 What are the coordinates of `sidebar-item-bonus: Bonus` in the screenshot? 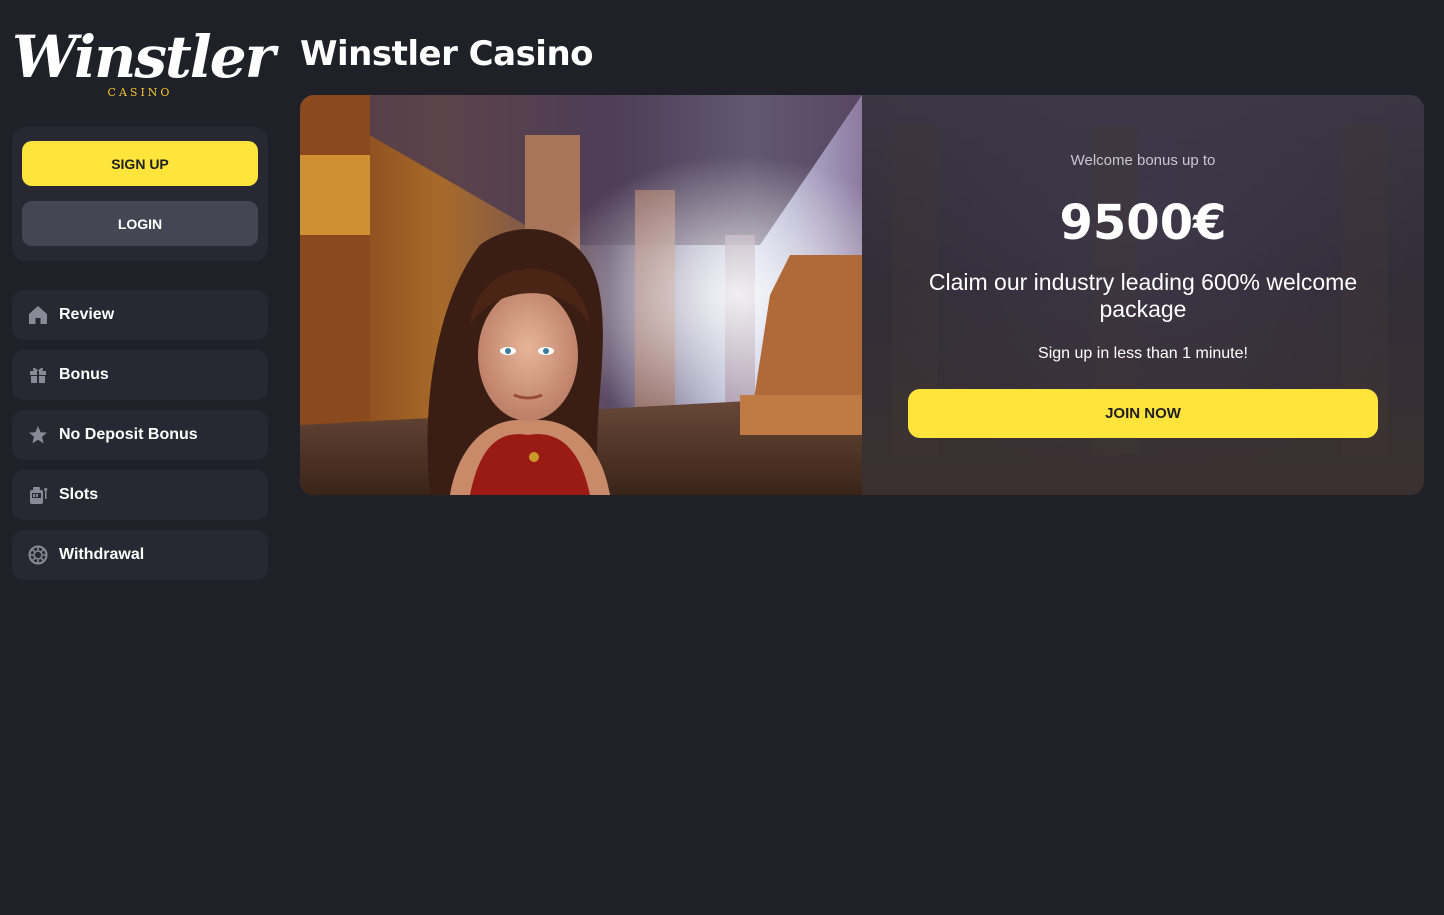 It's located at (140, 375).